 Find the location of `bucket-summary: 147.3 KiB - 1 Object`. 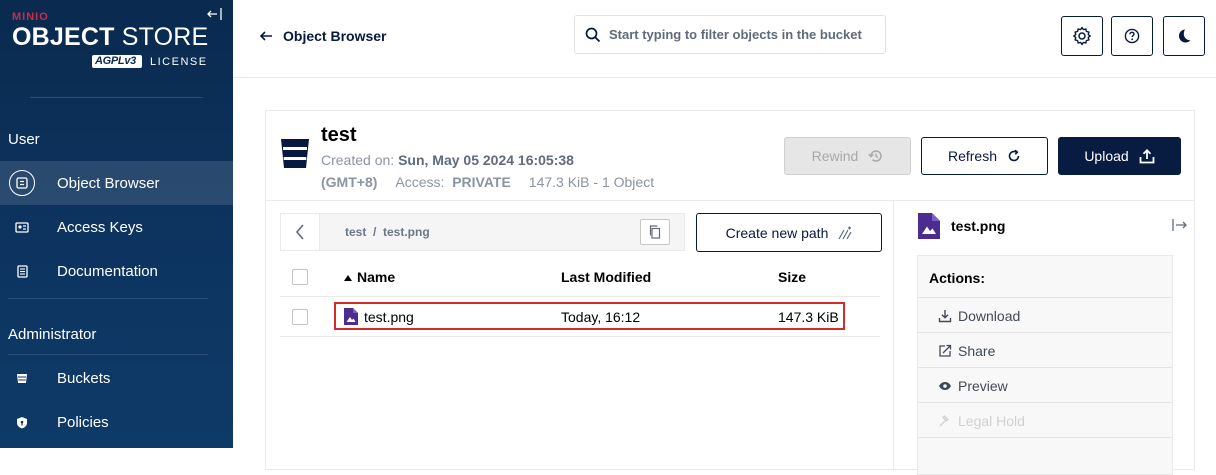

bucket-summary: 147.3 KiB - 1 Object is located at coordinates (591, 182).